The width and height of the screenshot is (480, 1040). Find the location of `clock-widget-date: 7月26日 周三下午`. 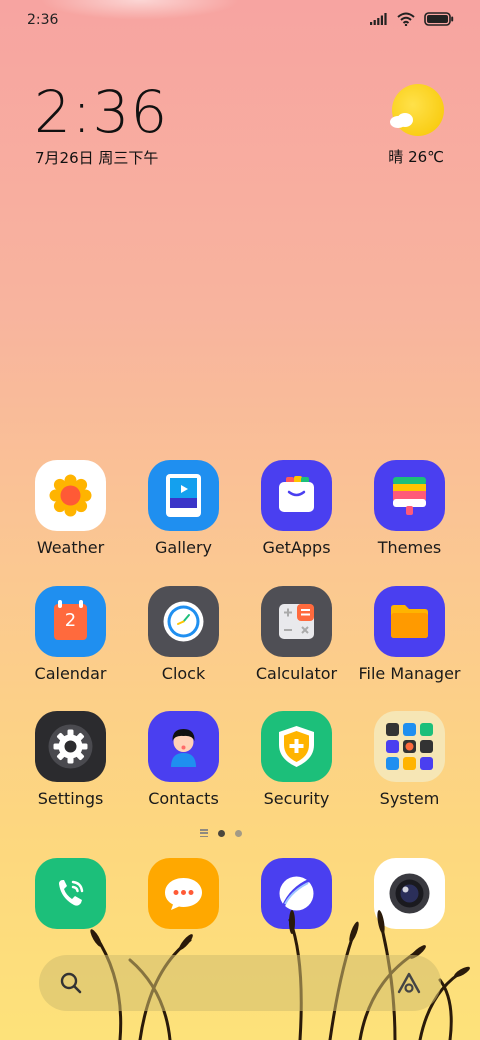

clock-widget-date: 7月26日 周三下午 is located at coordinates (96, 157).